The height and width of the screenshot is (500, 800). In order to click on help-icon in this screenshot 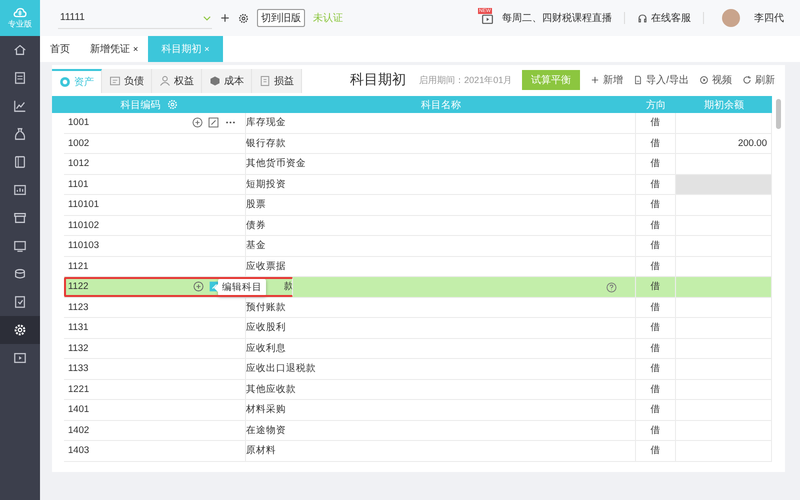, I will do `click(611, 287)`.